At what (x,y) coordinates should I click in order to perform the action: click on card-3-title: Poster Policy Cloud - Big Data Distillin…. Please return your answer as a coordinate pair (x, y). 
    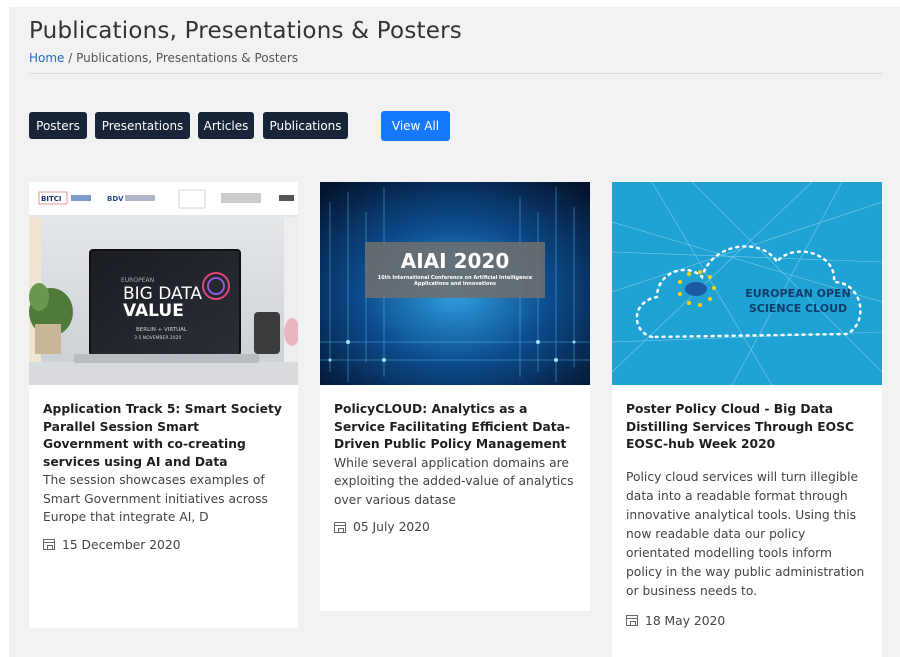
    Looking at the image, I should click on (747, 427).